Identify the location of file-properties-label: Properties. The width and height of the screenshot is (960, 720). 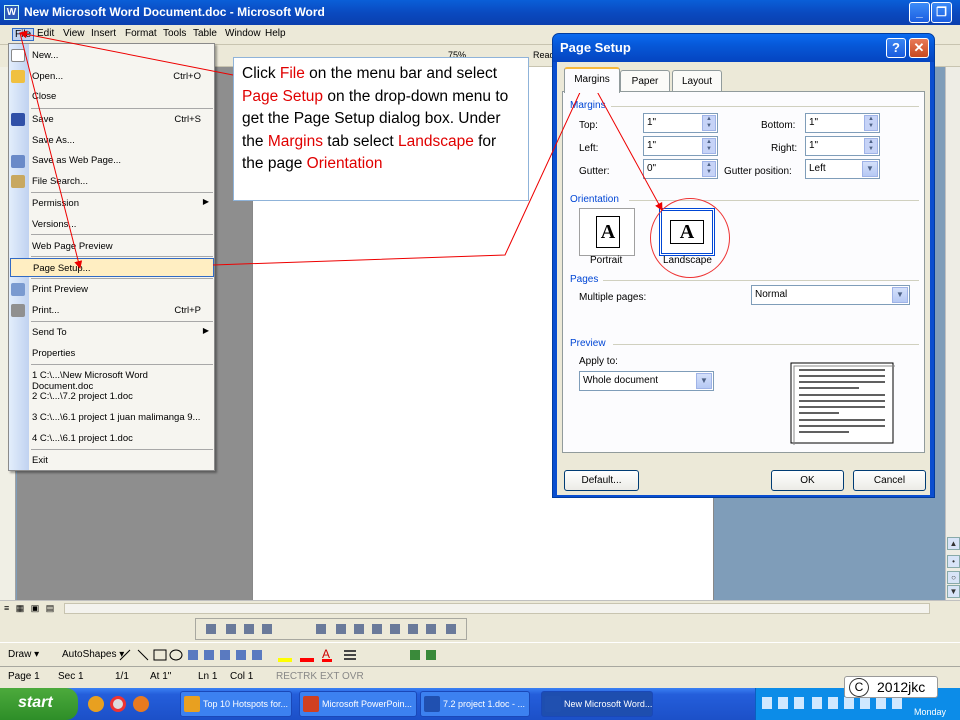
(54, 353).